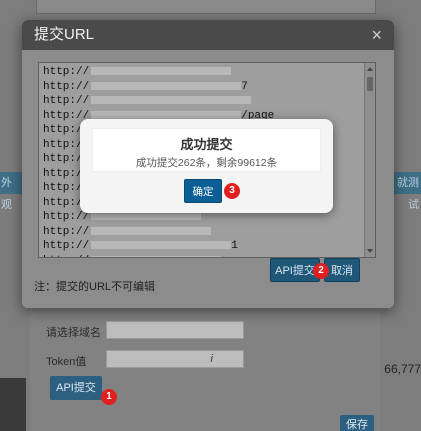 The width and height of the screenshot is (421, 431). What do you see at coordinates (203, 191) in the screenshot?
I see `ok-button: 确定` at bounding box center [203, 191].